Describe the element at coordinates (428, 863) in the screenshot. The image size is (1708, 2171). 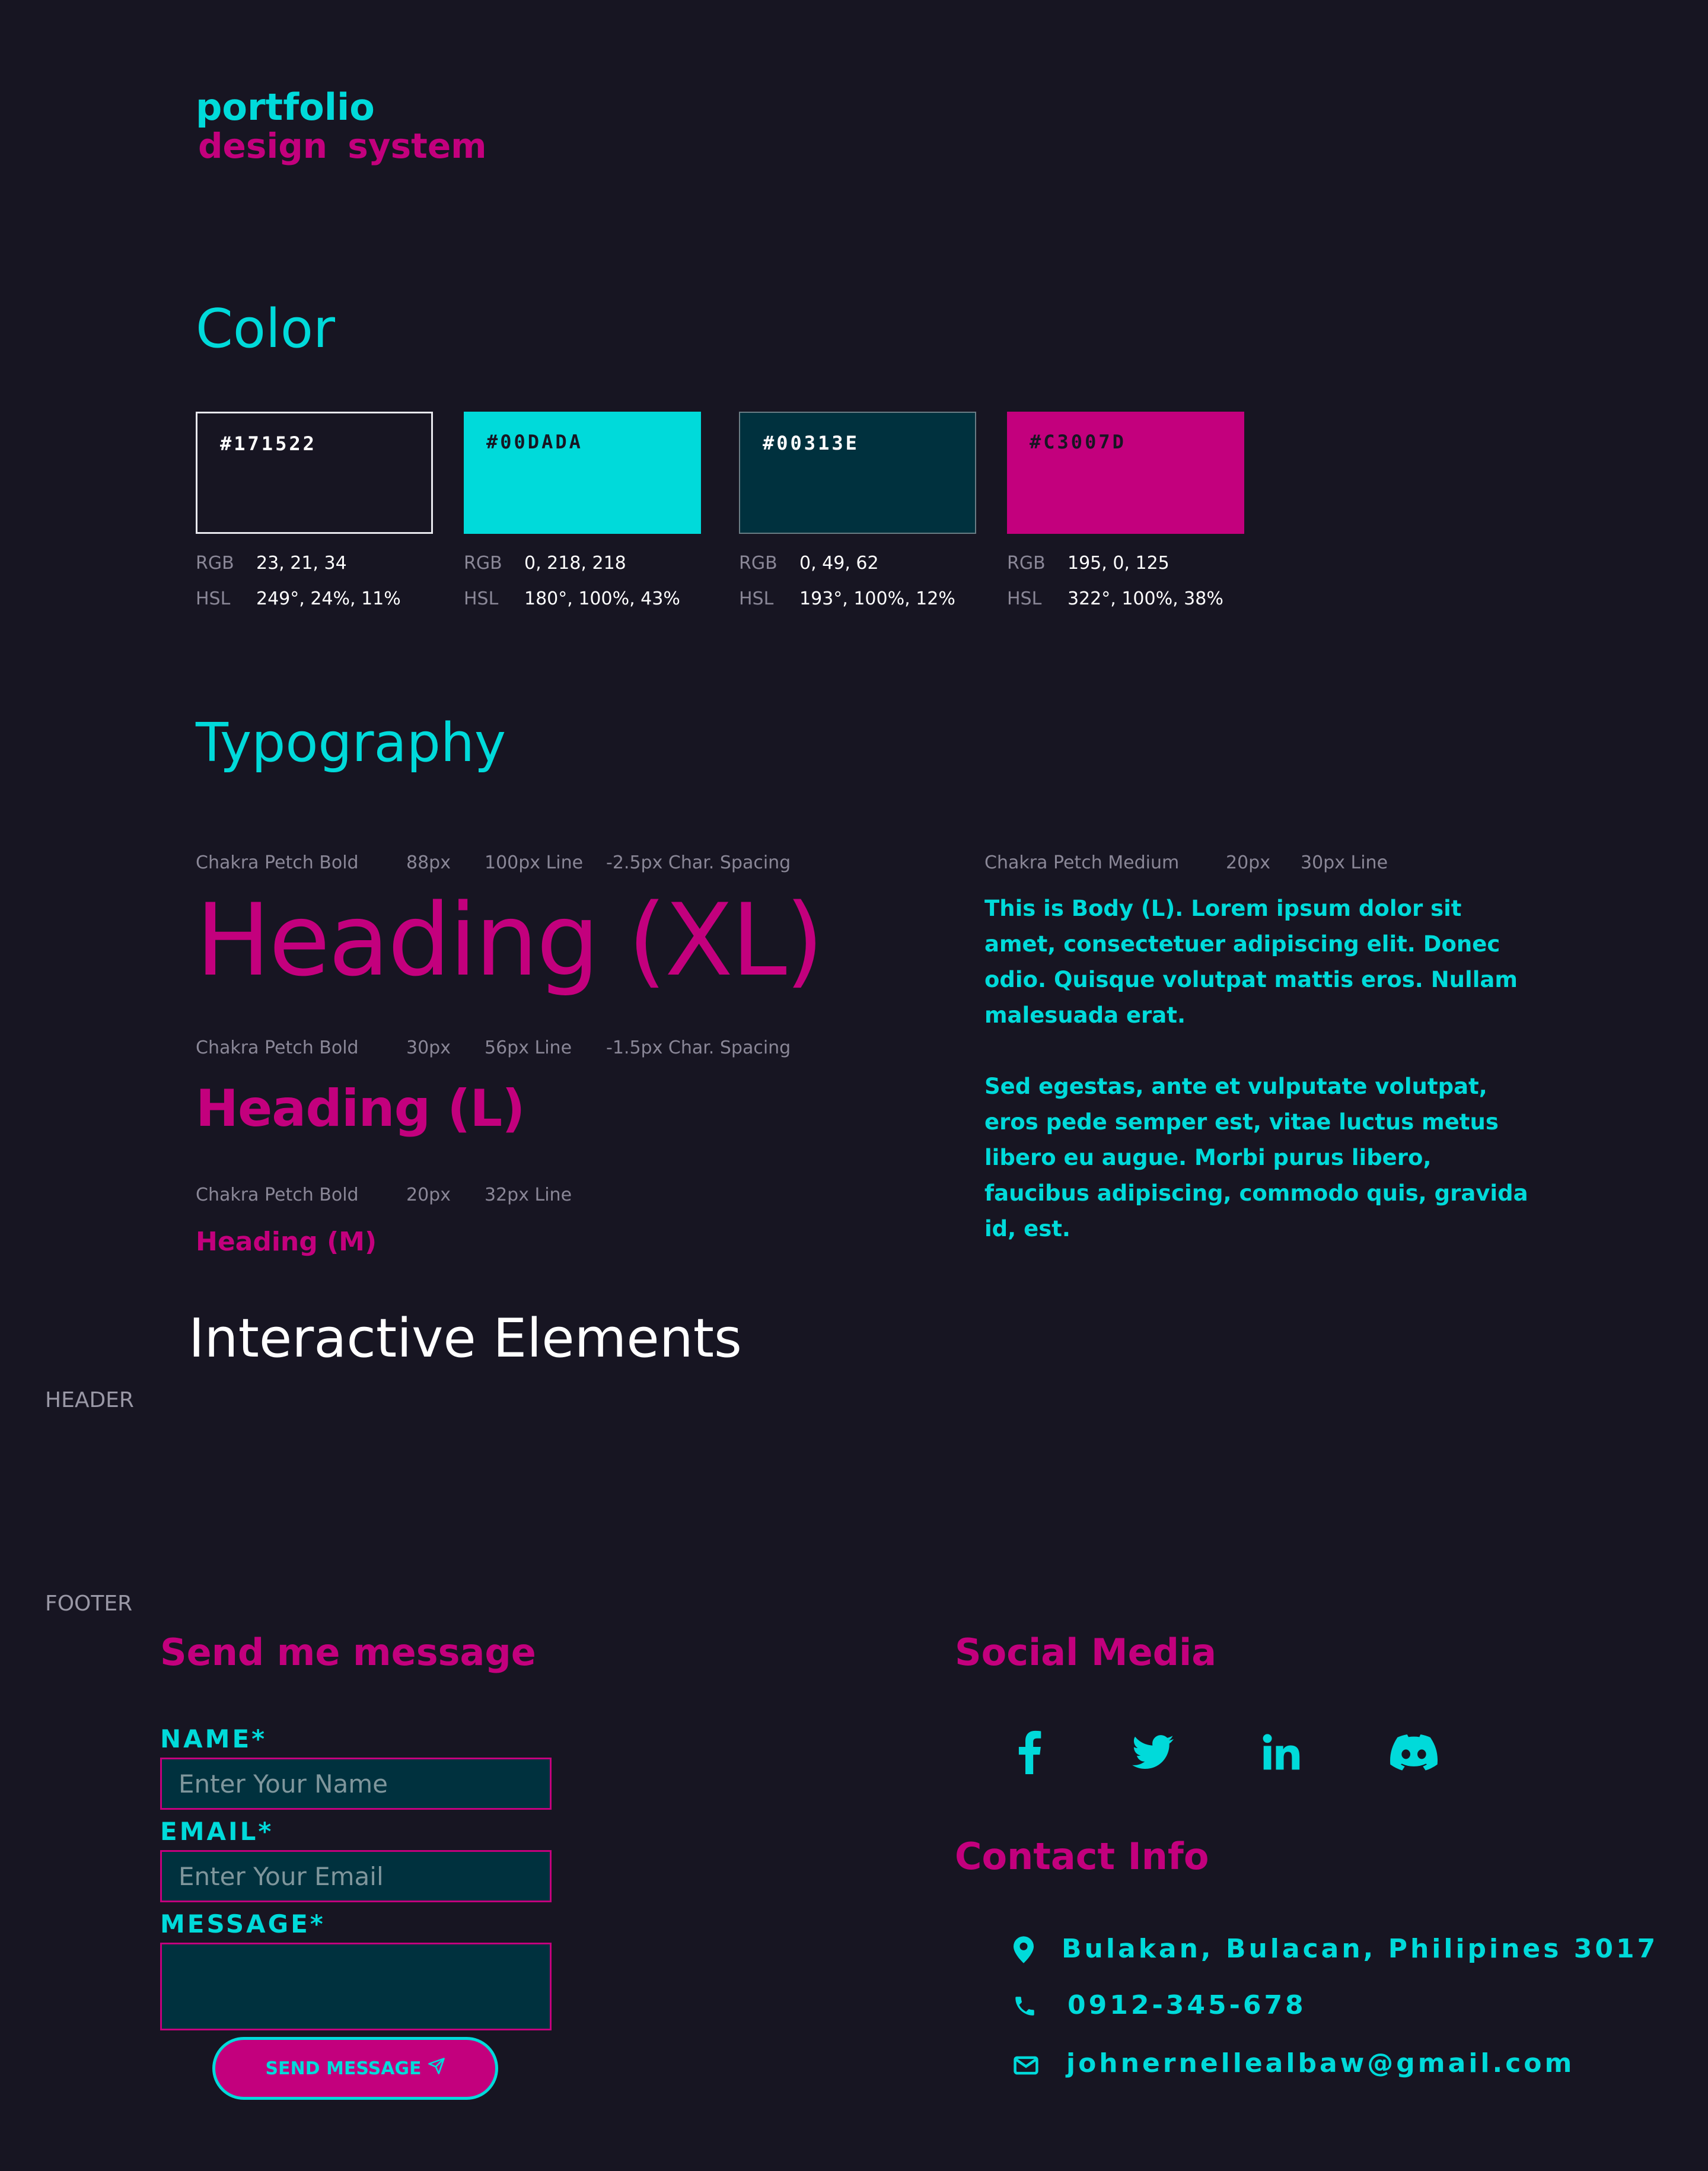
I see `spec-size: 88px` at that location.